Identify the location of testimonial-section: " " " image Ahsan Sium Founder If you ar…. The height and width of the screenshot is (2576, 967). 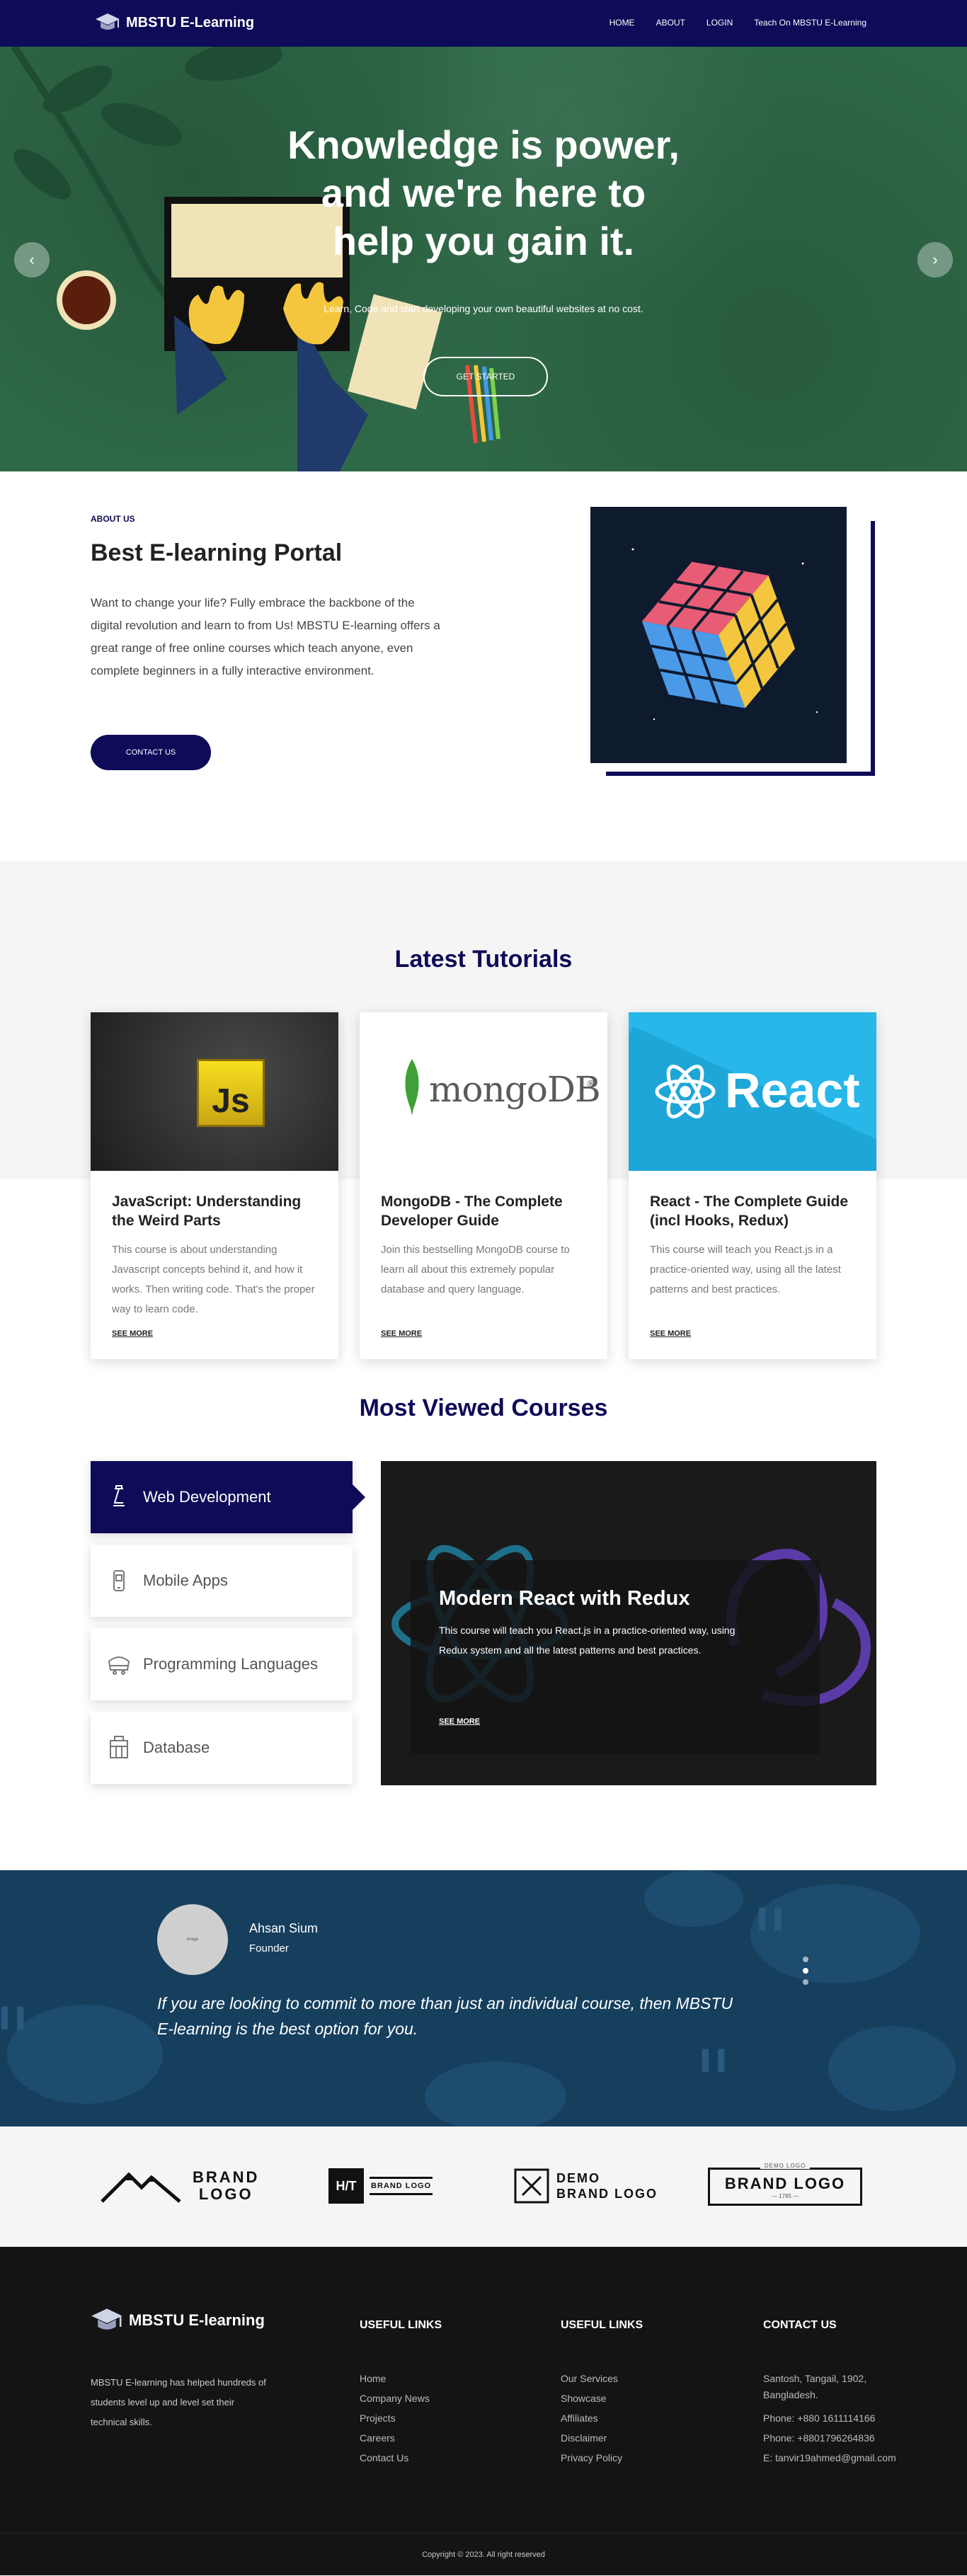
(483, 1998).